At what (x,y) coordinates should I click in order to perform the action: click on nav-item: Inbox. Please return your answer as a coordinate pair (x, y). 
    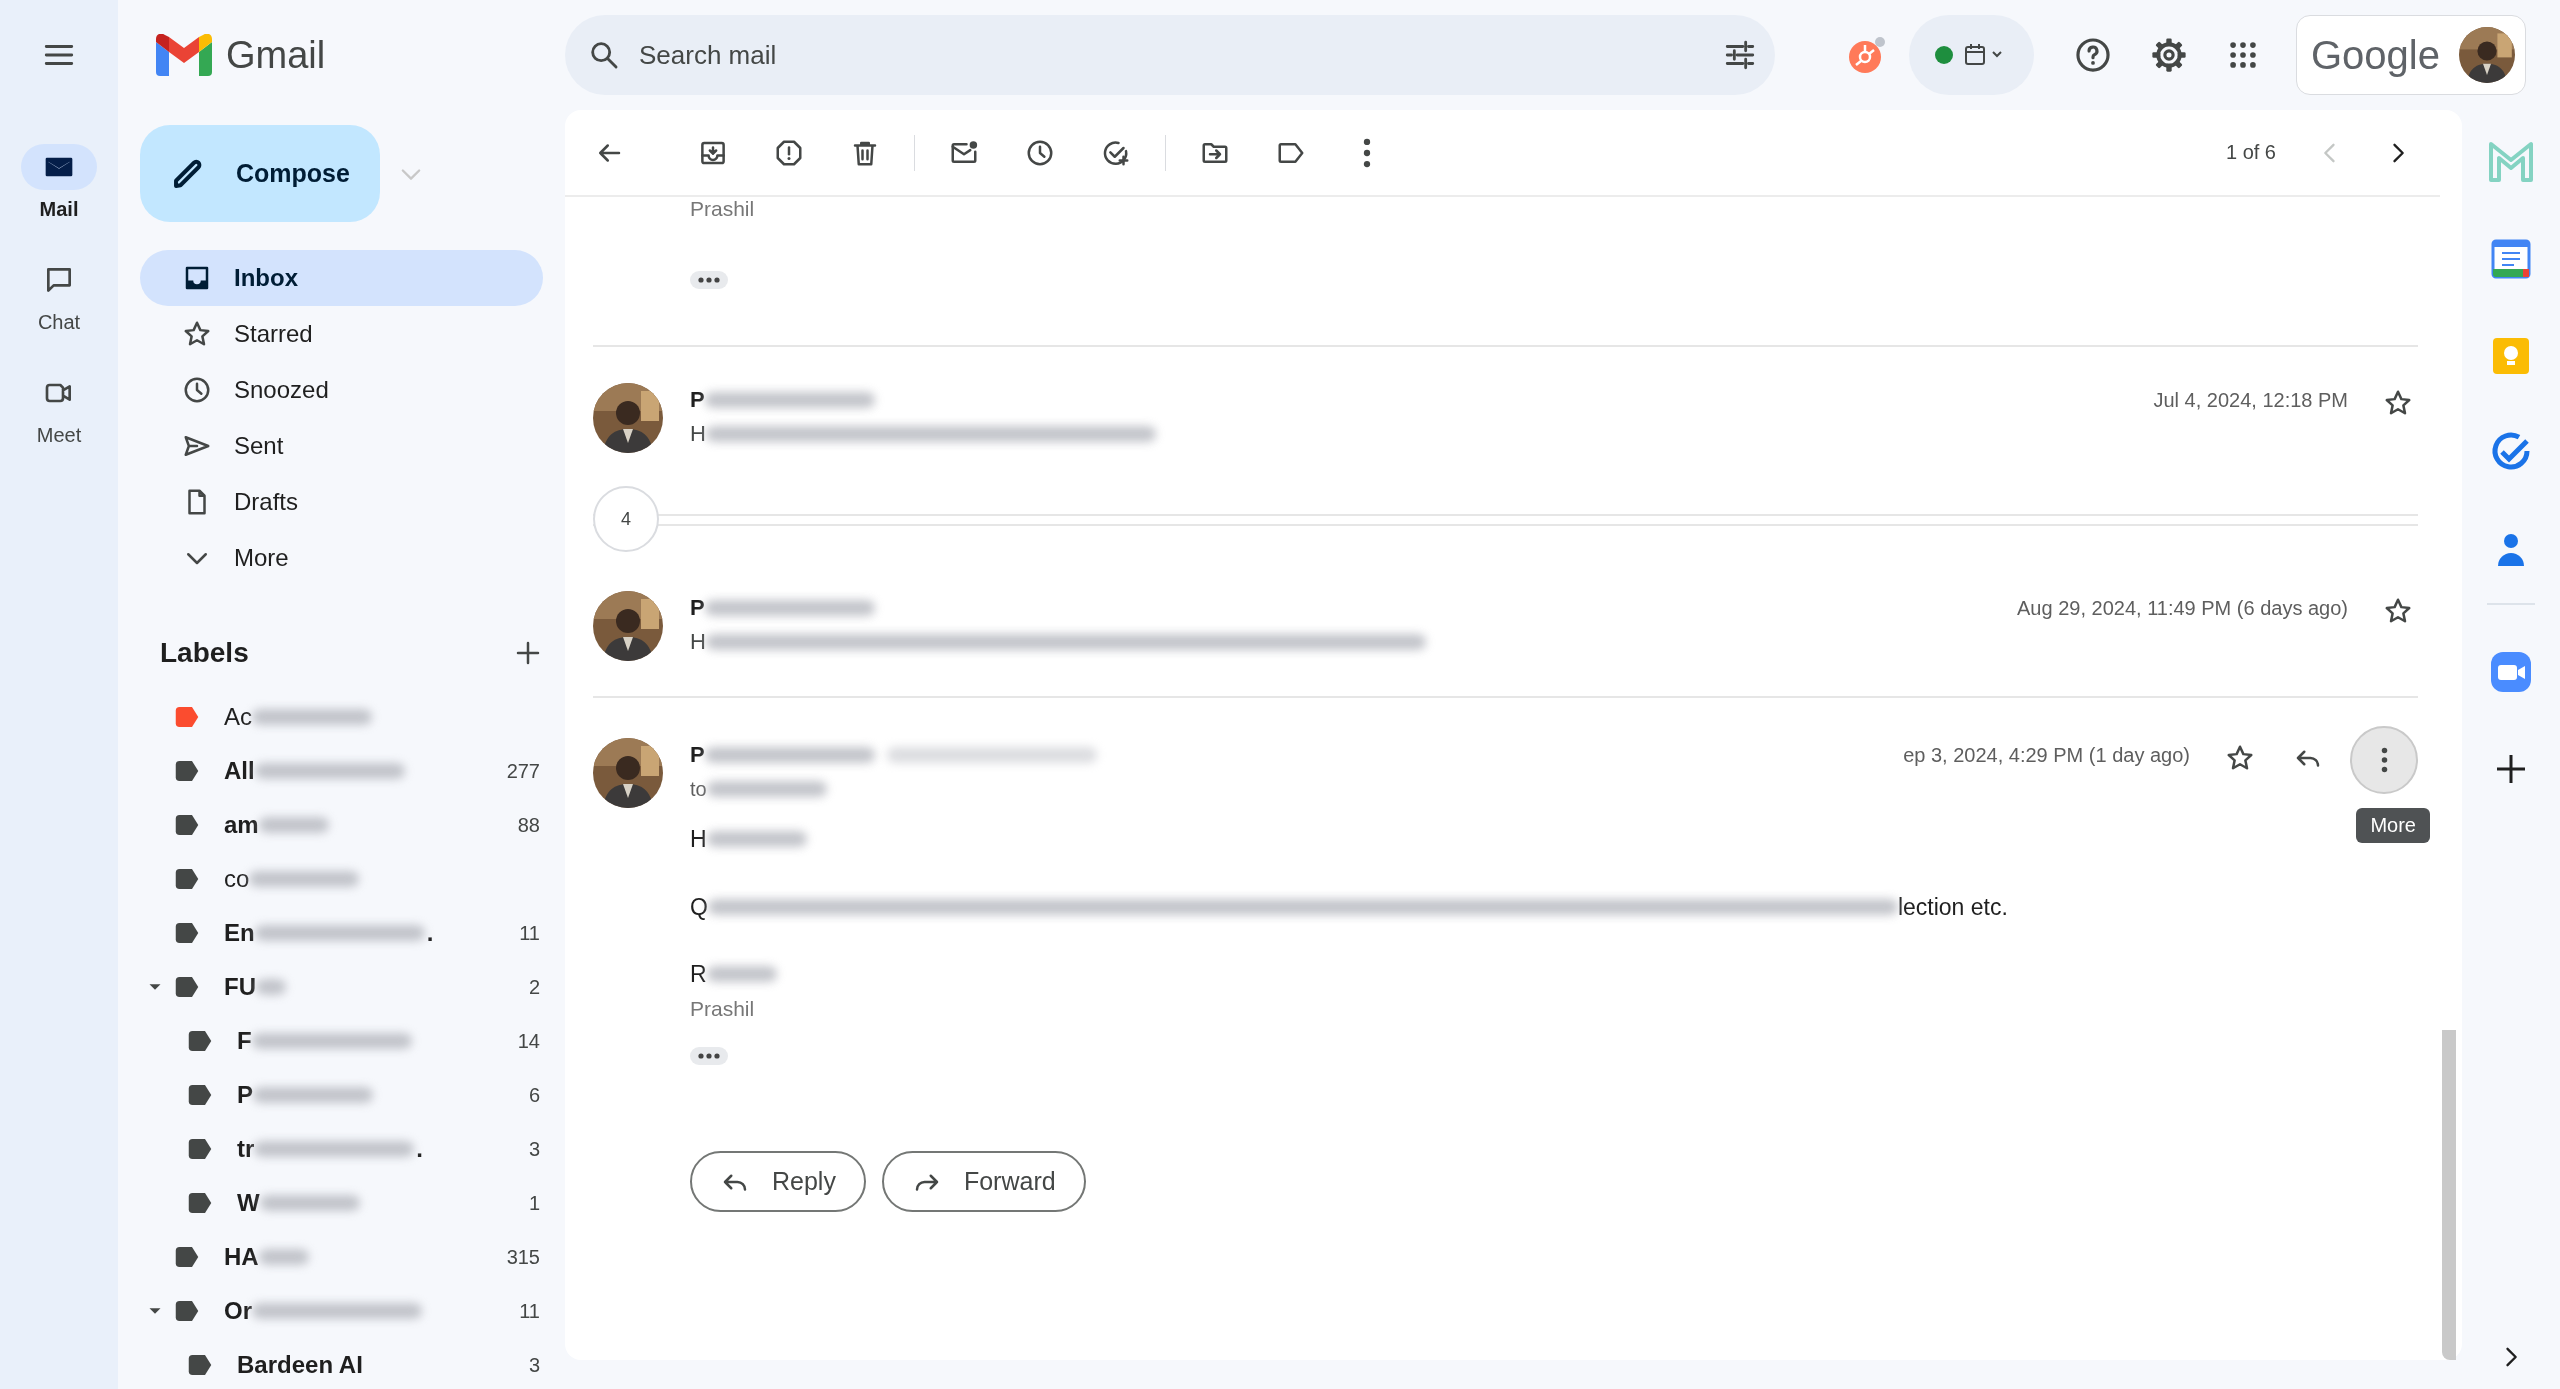
    Looking at the image, I should click on (341, 278).